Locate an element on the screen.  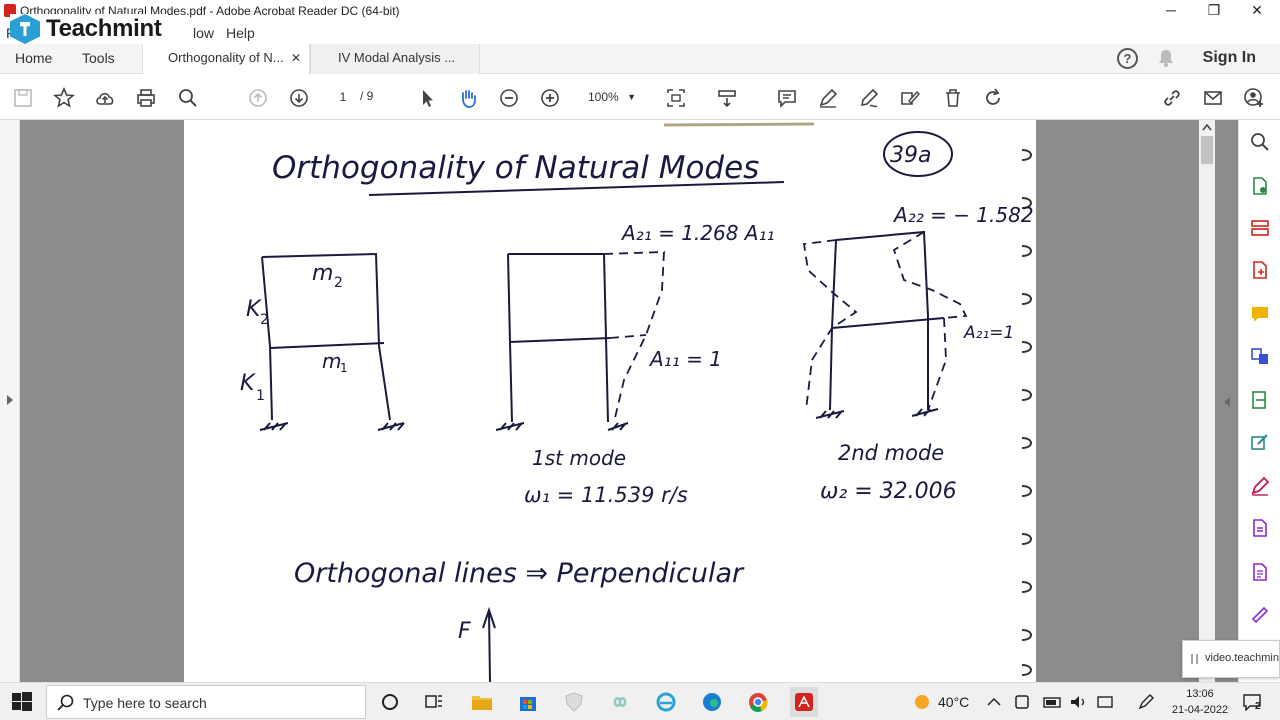
cortana-icon is located at coordinates (390, 702).